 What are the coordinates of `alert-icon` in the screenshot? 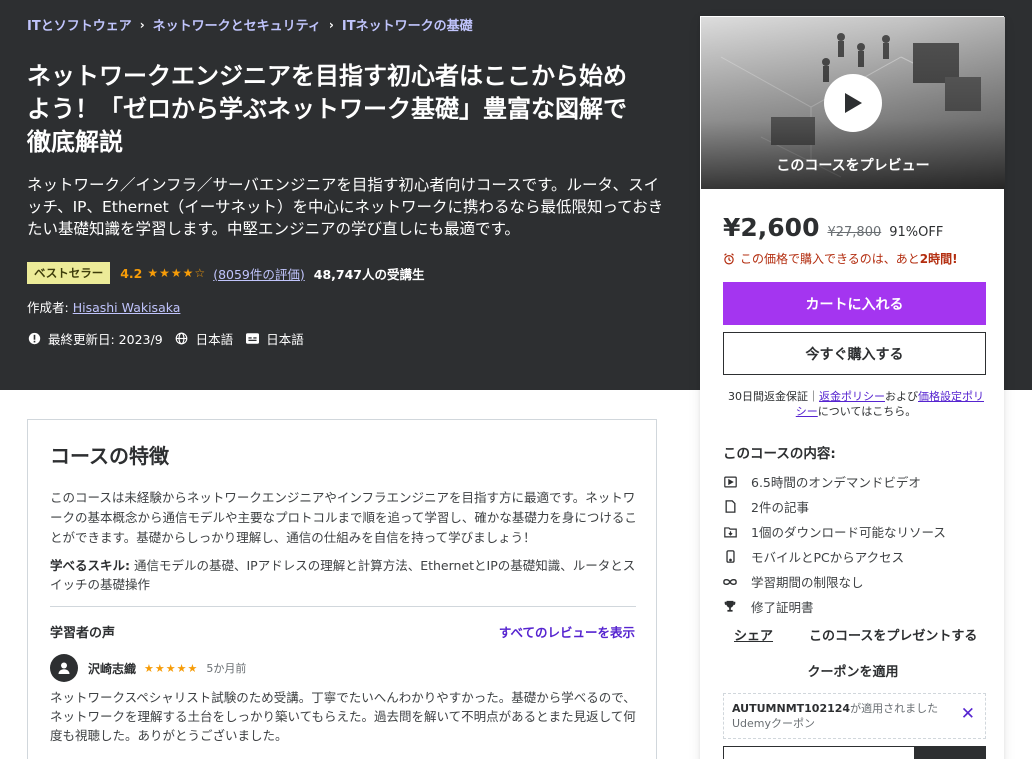 It's located at (34, 339).